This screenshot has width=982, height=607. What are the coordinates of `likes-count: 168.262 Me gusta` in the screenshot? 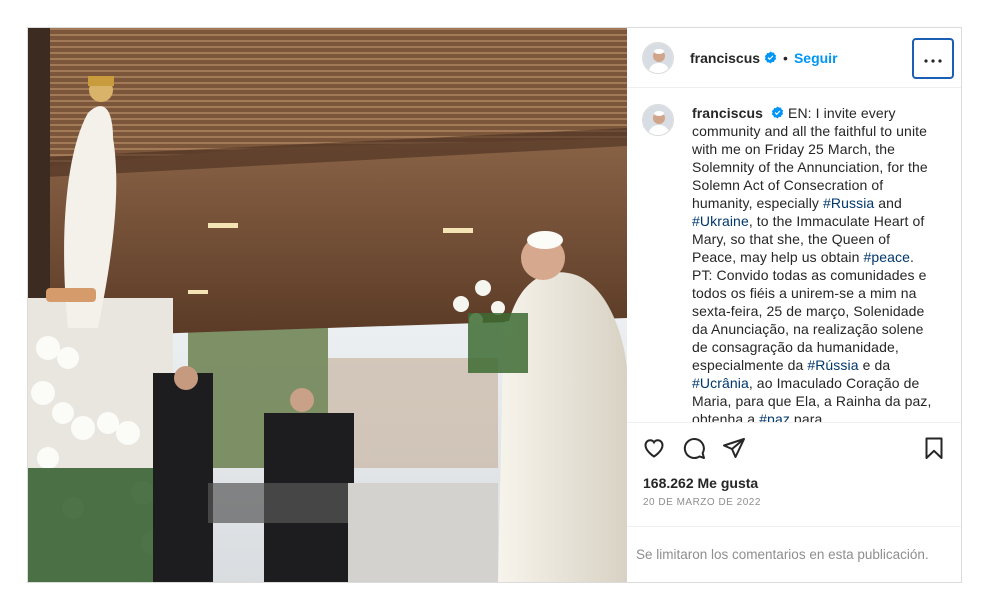 It's located at (794, 483).